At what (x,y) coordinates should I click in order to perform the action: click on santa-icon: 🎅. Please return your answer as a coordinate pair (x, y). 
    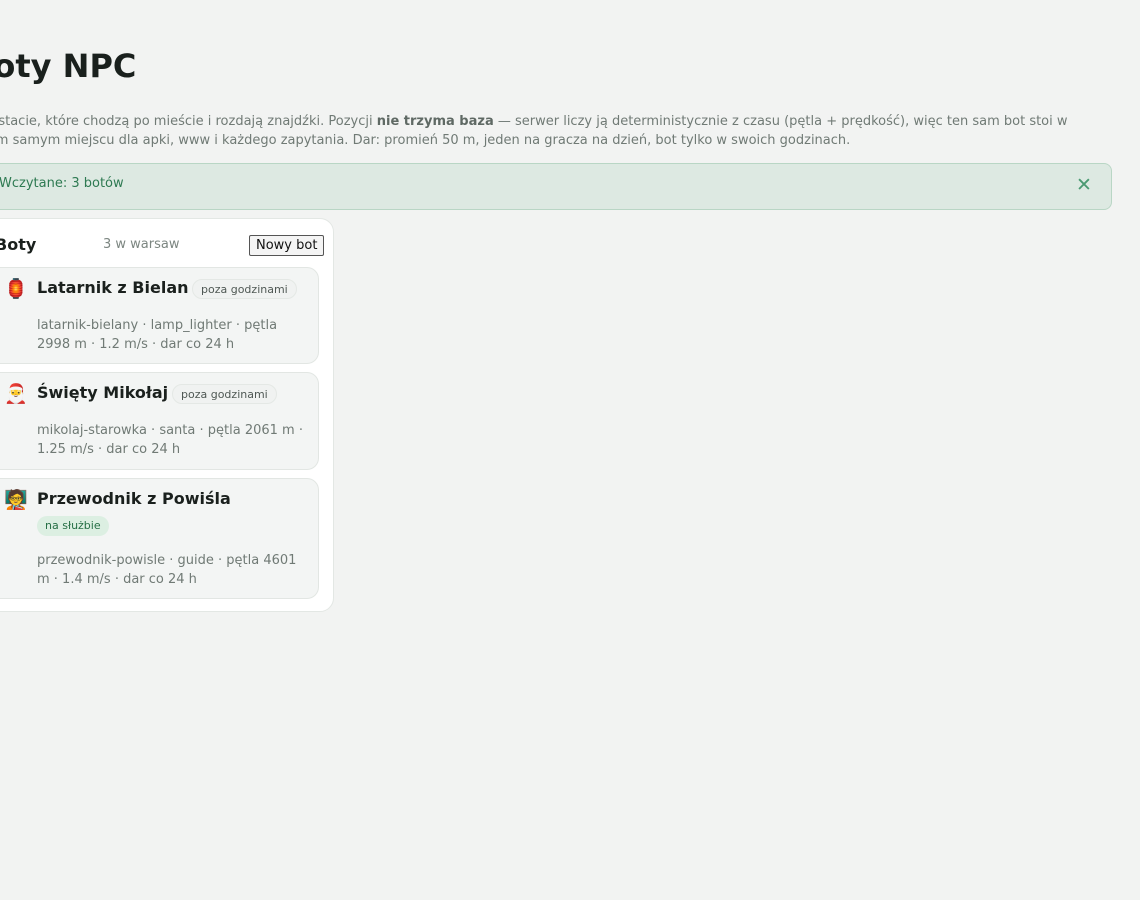
    Looking at the image, I should click on (16, 394).